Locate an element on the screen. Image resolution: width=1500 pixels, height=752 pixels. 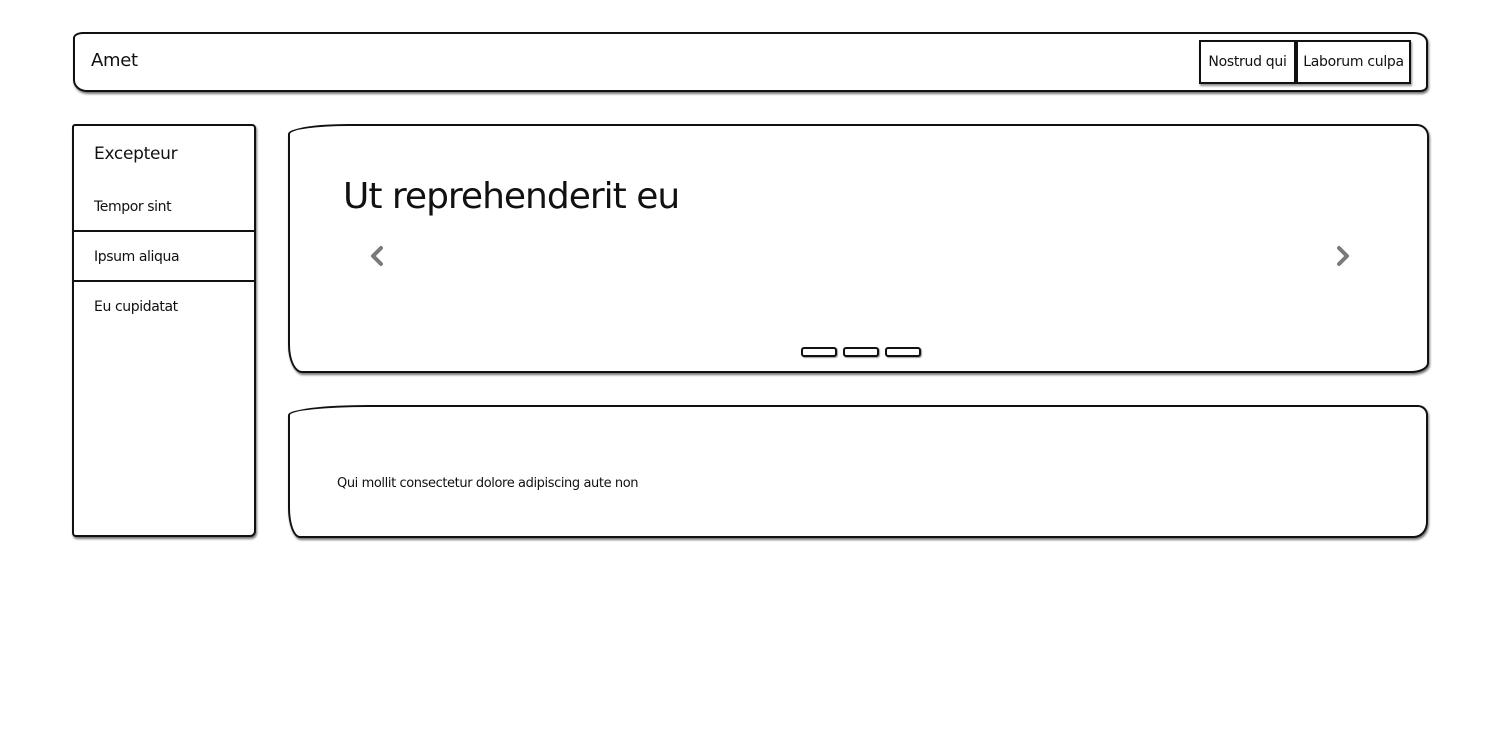
nav-button-laborum-culpa: Laborum culpa is located at coordinates (1353, 62).